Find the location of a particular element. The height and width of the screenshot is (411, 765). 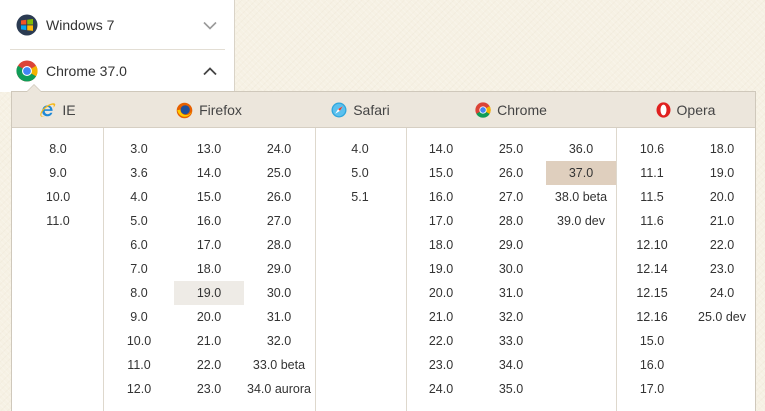

version-item: 5.1 is located at coordinates (360, 197).